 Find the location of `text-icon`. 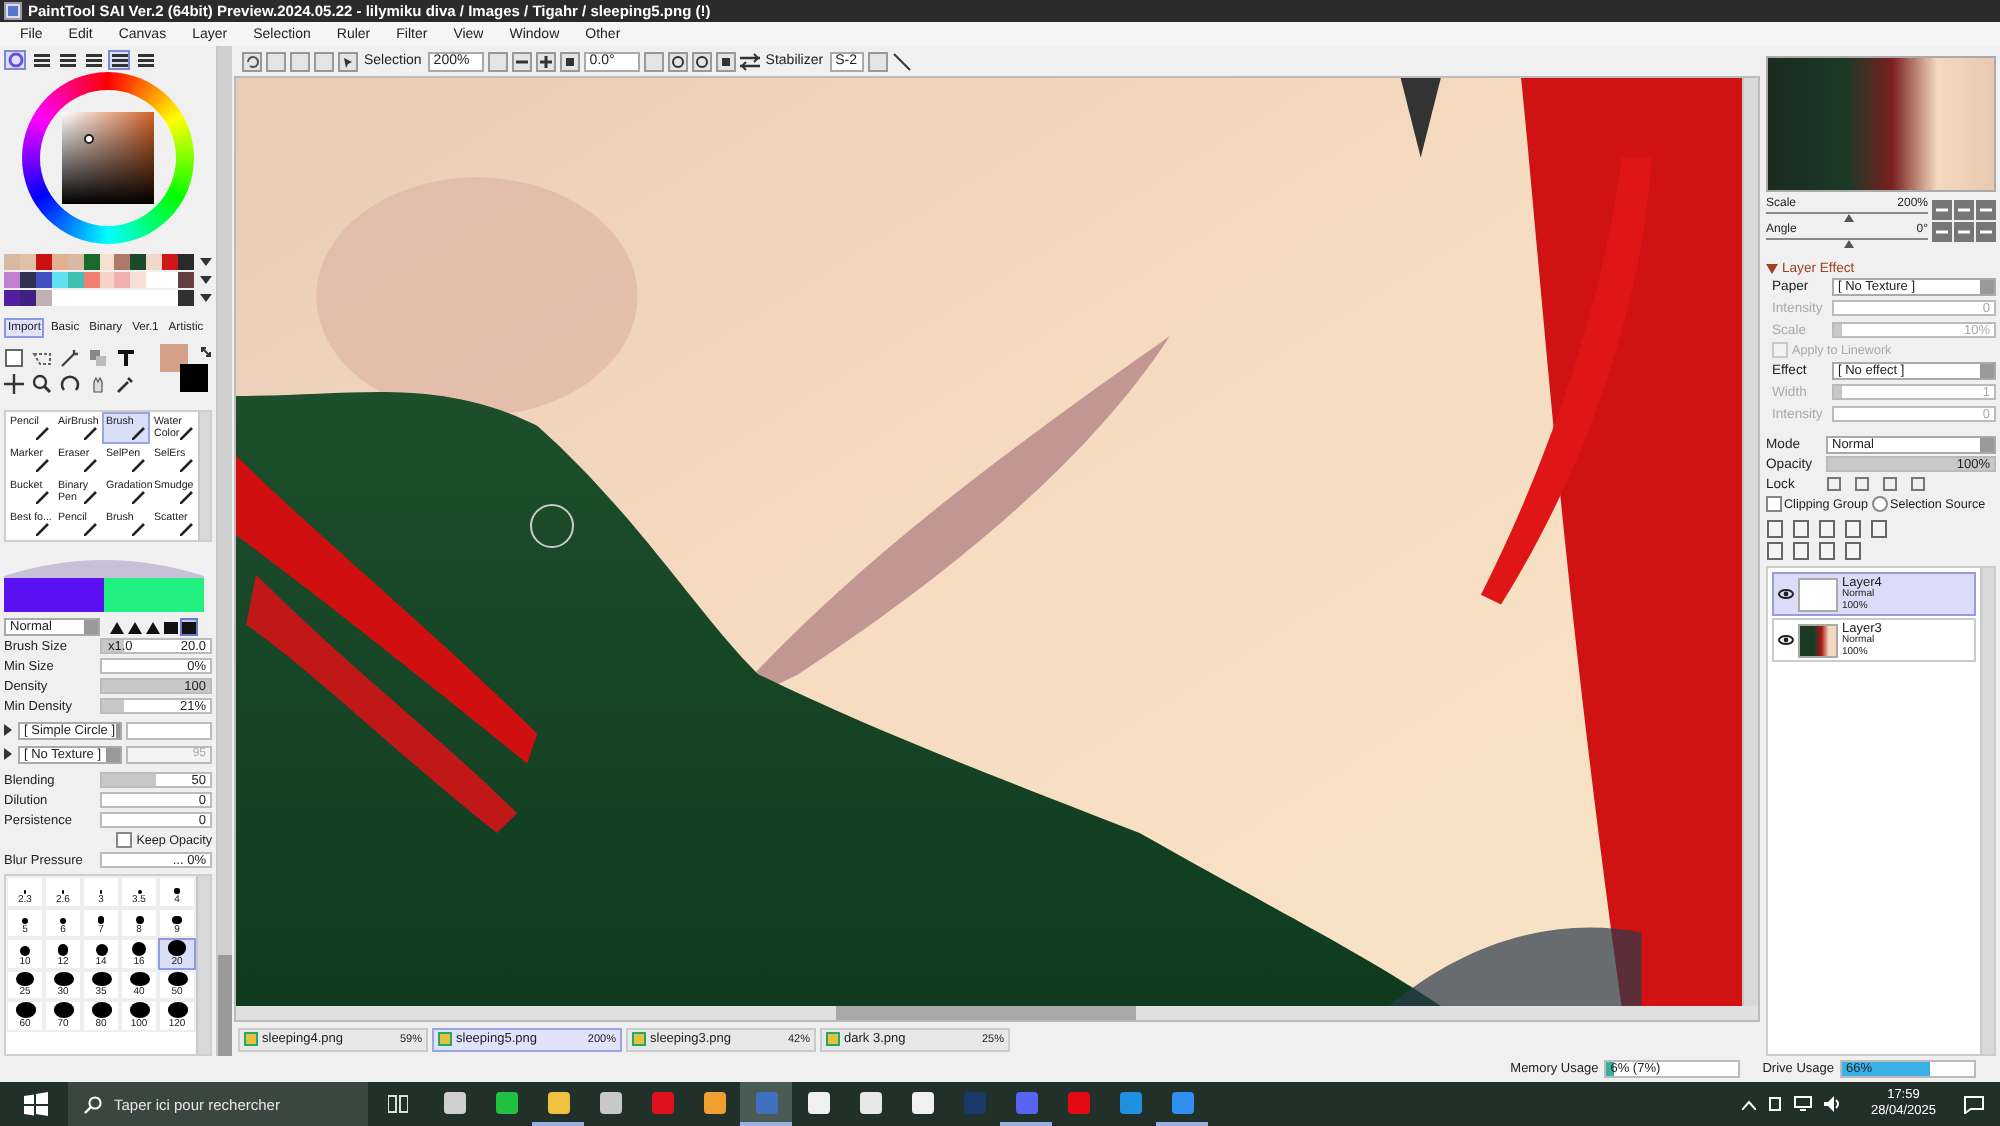

text-icon is located at coordinates (126, 358).